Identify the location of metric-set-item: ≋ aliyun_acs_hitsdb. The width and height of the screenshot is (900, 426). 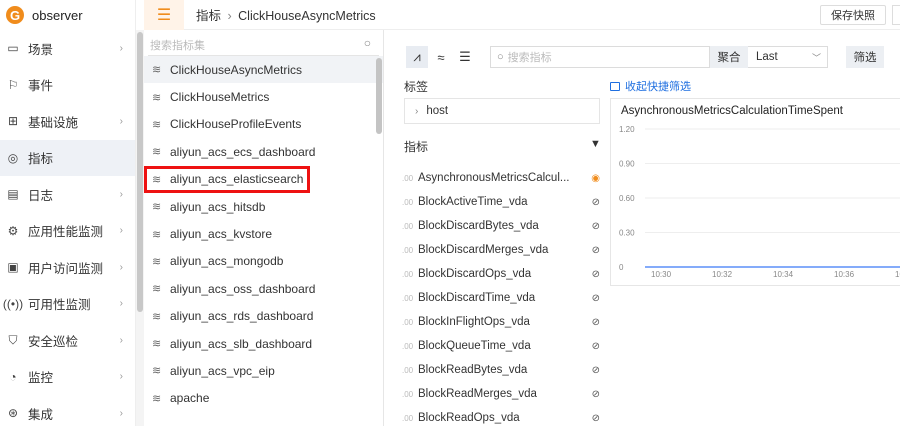
(263, 206).